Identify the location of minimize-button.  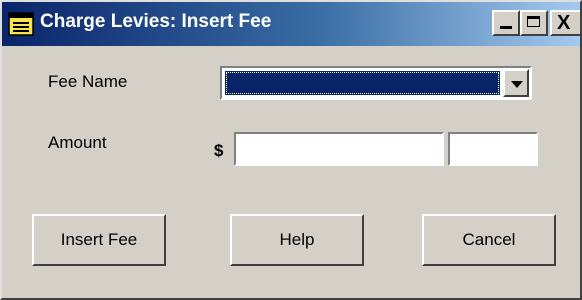
(506, 23).